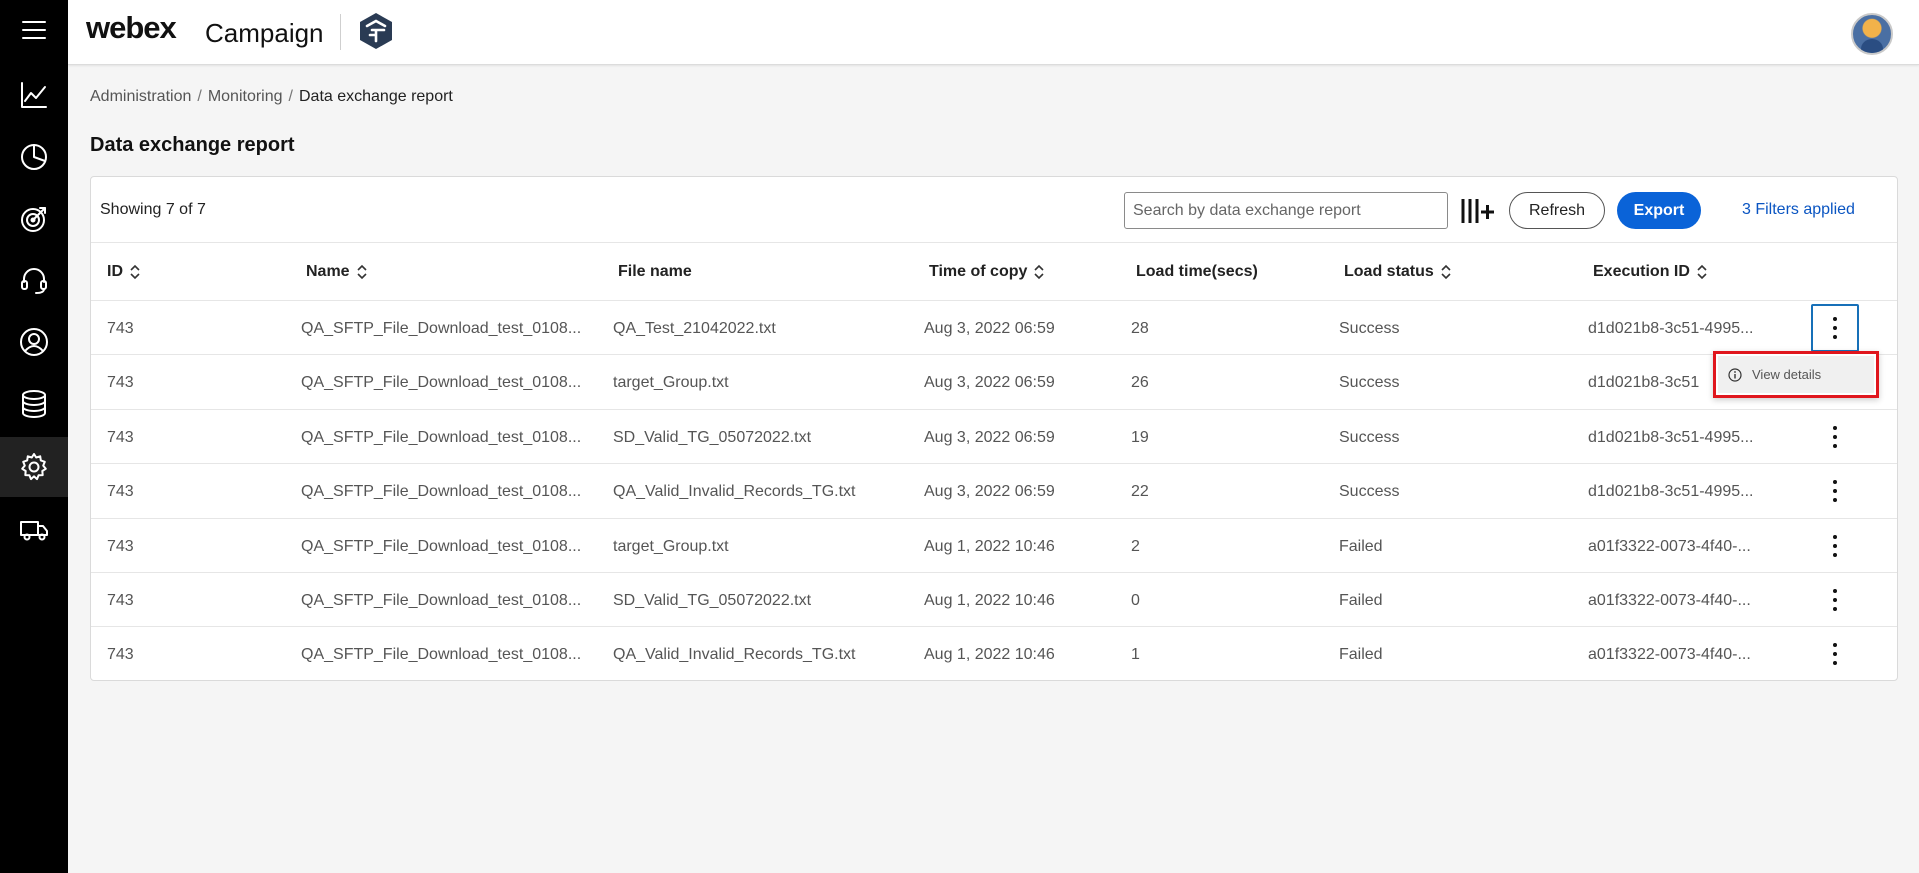 Image resolution: width=1919 pixels, height=873 pixels. I want to click on cell-load-time: 1, so click(1135, 655).